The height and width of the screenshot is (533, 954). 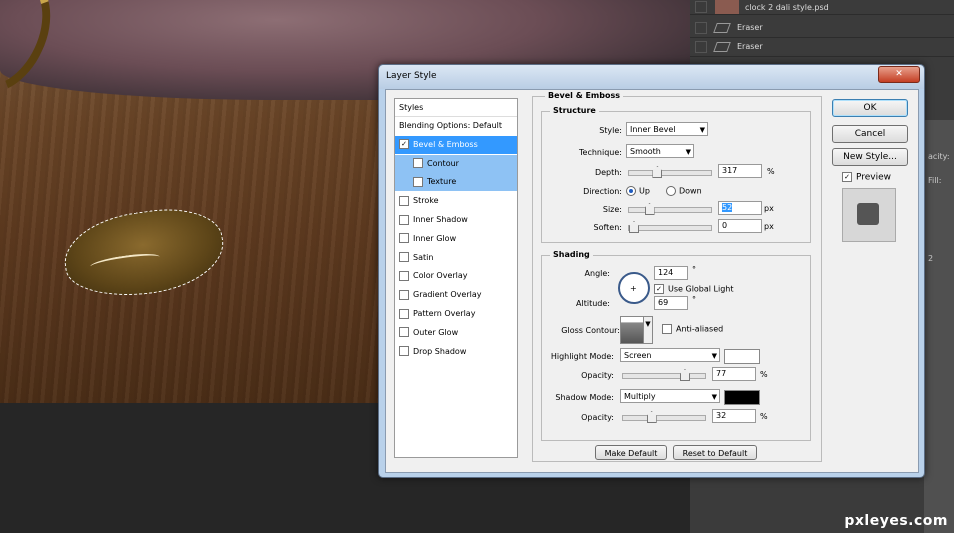 I want to click on style-item: Stroke, so click(x=456, y=201).